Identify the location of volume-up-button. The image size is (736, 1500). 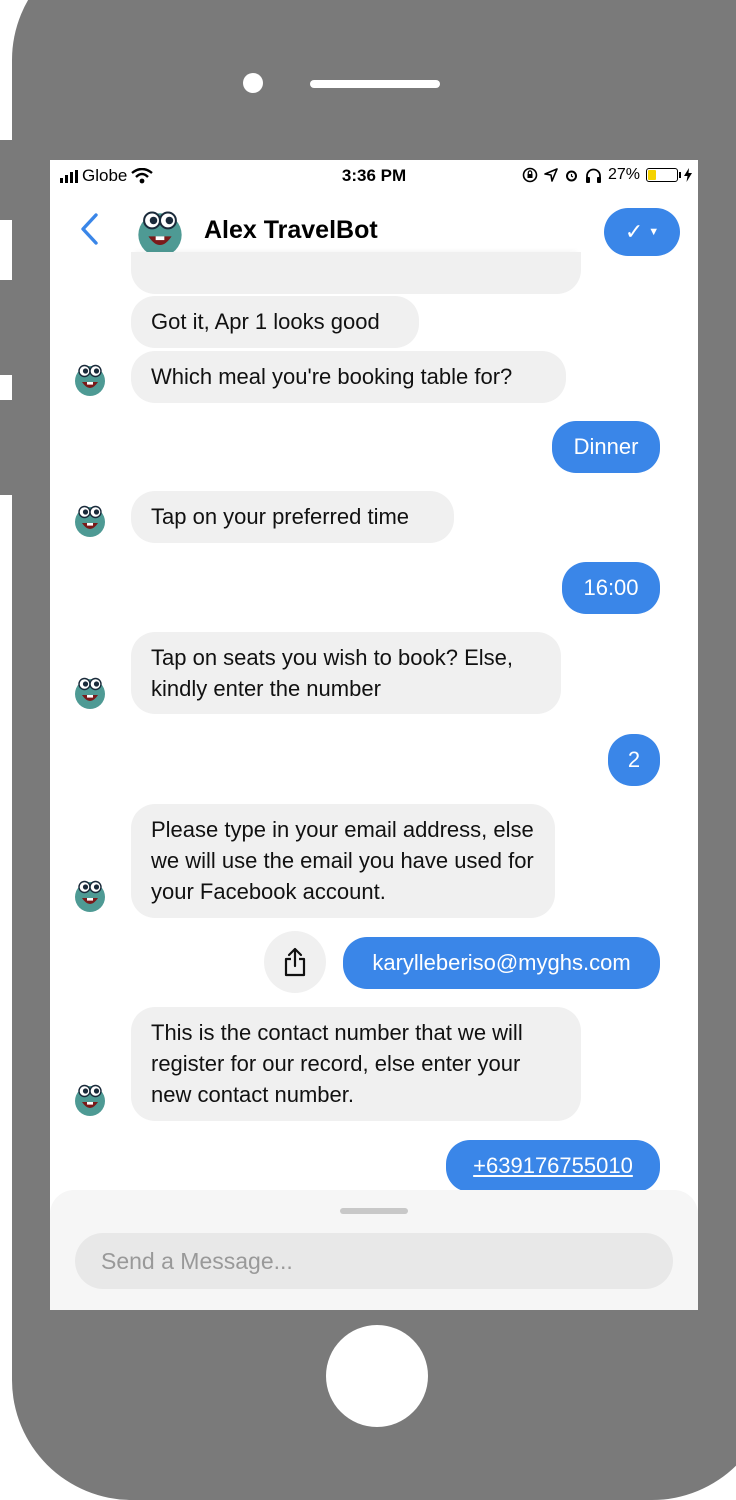
(6, 327).